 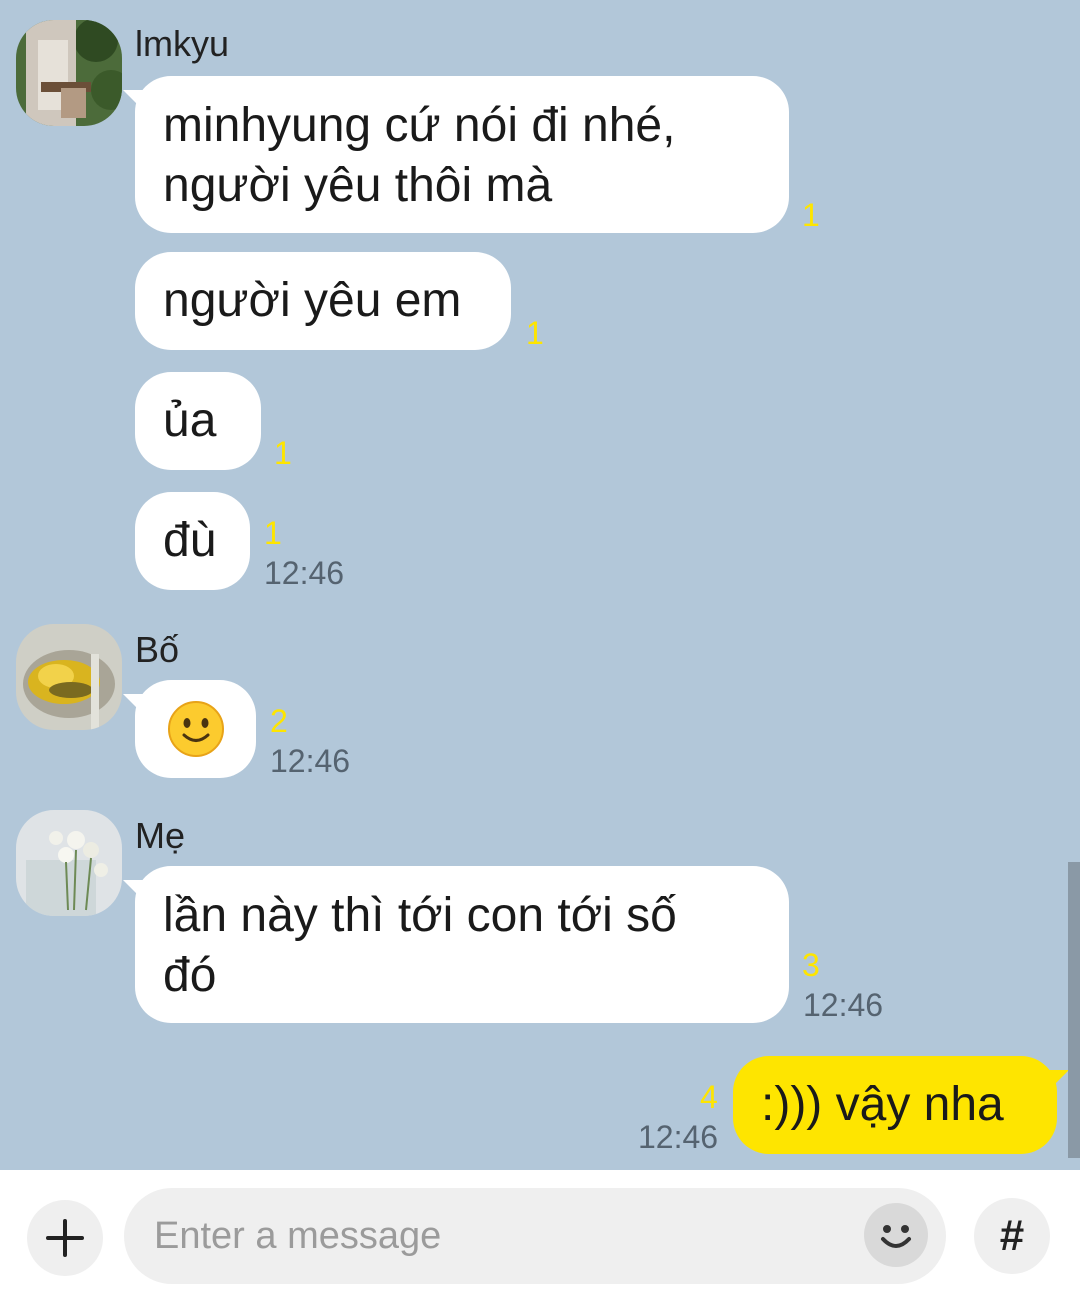 What do you see at coordinates (69, 73) in the screenshot?
I see `avatar-lmkyu` at bounding box center [69, 73].